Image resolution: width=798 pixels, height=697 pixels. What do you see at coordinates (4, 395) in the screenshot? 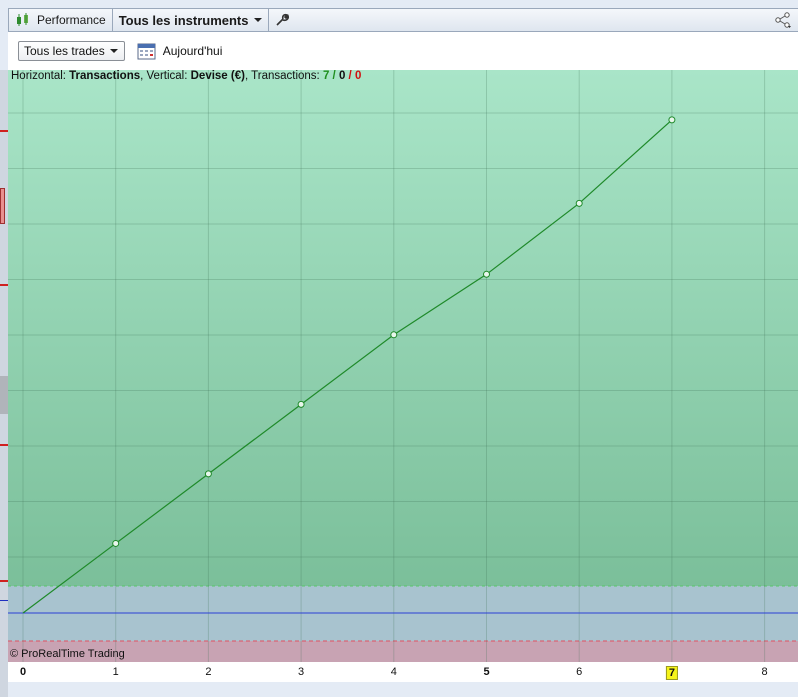
I see `gray-zone` at bounding box center [4, 395].